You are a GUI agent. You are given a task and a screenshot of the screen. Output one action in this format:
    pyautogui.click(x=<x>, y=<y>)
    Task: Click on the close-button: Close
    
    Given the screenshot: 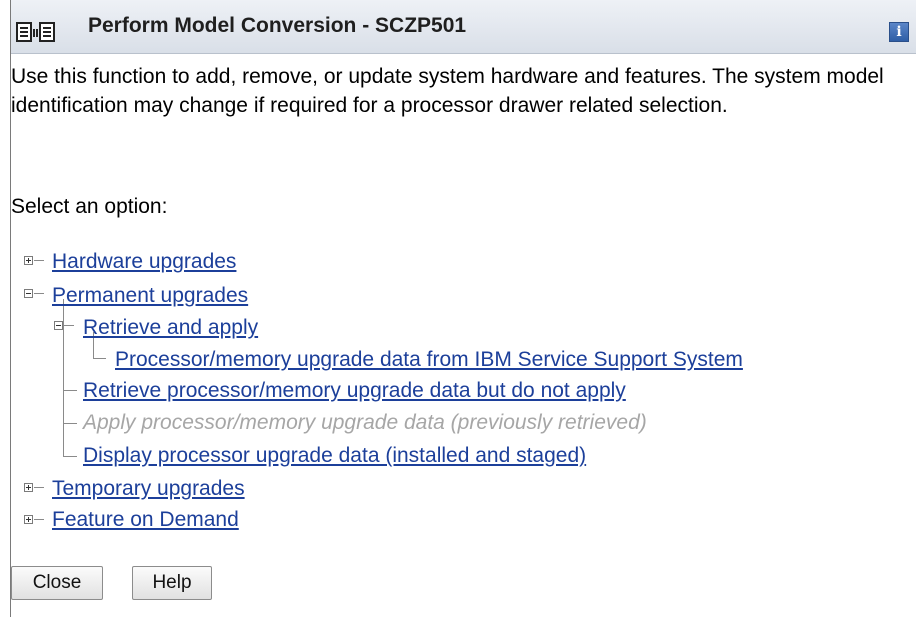 What is the action you would take?
    pyautogui.click(x=57, y=583)
    